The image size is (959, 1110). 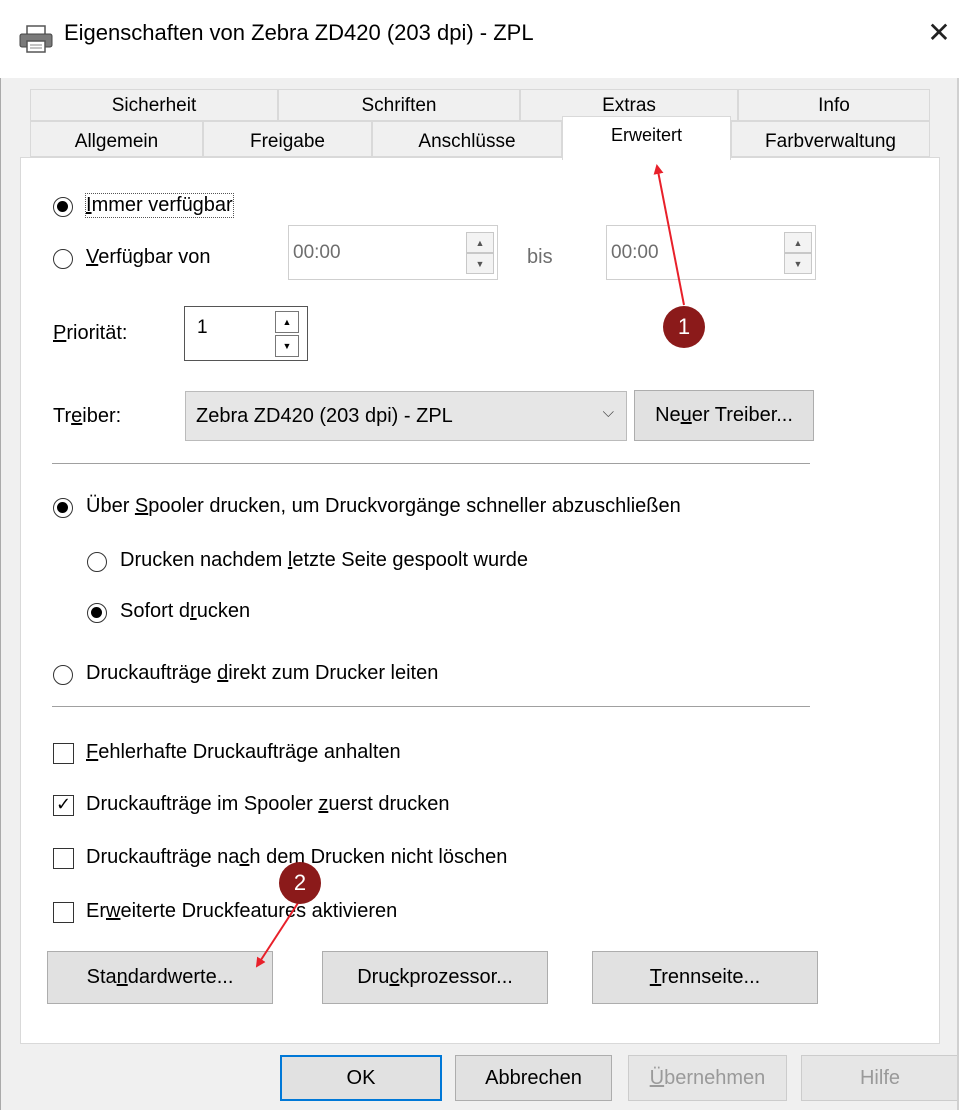 What do you see at coordinates (154, 105) in the screenshot?
I see `tab-sicherheit: Sicherheit` at bounding box center [154, 105].